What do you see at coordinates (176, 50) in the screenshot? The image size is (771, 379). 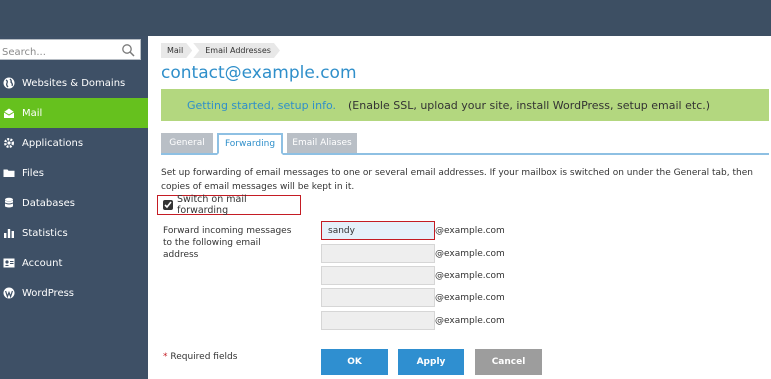 I see `breadcrumb-item-mail: Mail` at bounding box center [176, 50].